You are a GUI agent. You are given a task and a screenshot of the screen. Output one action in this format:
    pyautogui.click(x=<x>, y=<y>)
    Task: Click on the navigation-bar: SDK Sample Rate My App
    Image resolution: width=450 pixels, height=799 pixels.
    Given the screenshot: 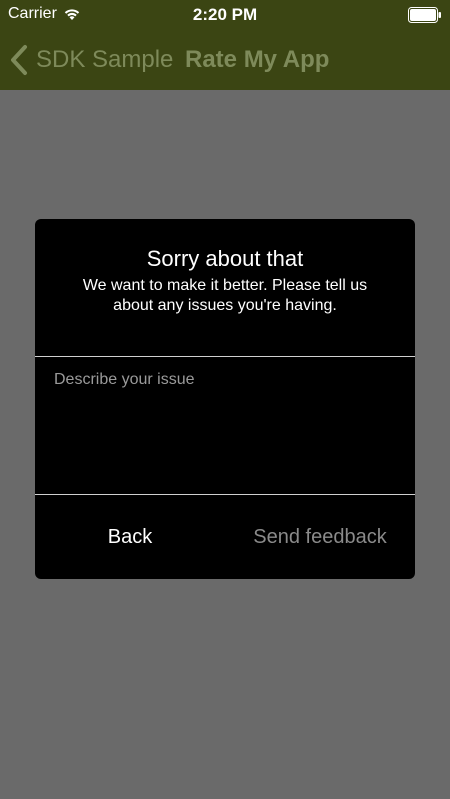 What is the action you would take?
    pyautogui.click(x=225, y=60)
    